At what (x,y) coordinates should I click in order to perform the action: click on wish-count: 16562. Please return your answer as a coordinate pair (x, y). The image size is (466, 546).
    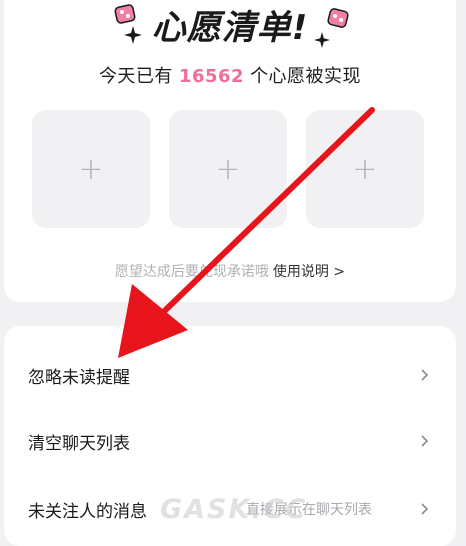
    Looking at the image, I should click on (211, 76).